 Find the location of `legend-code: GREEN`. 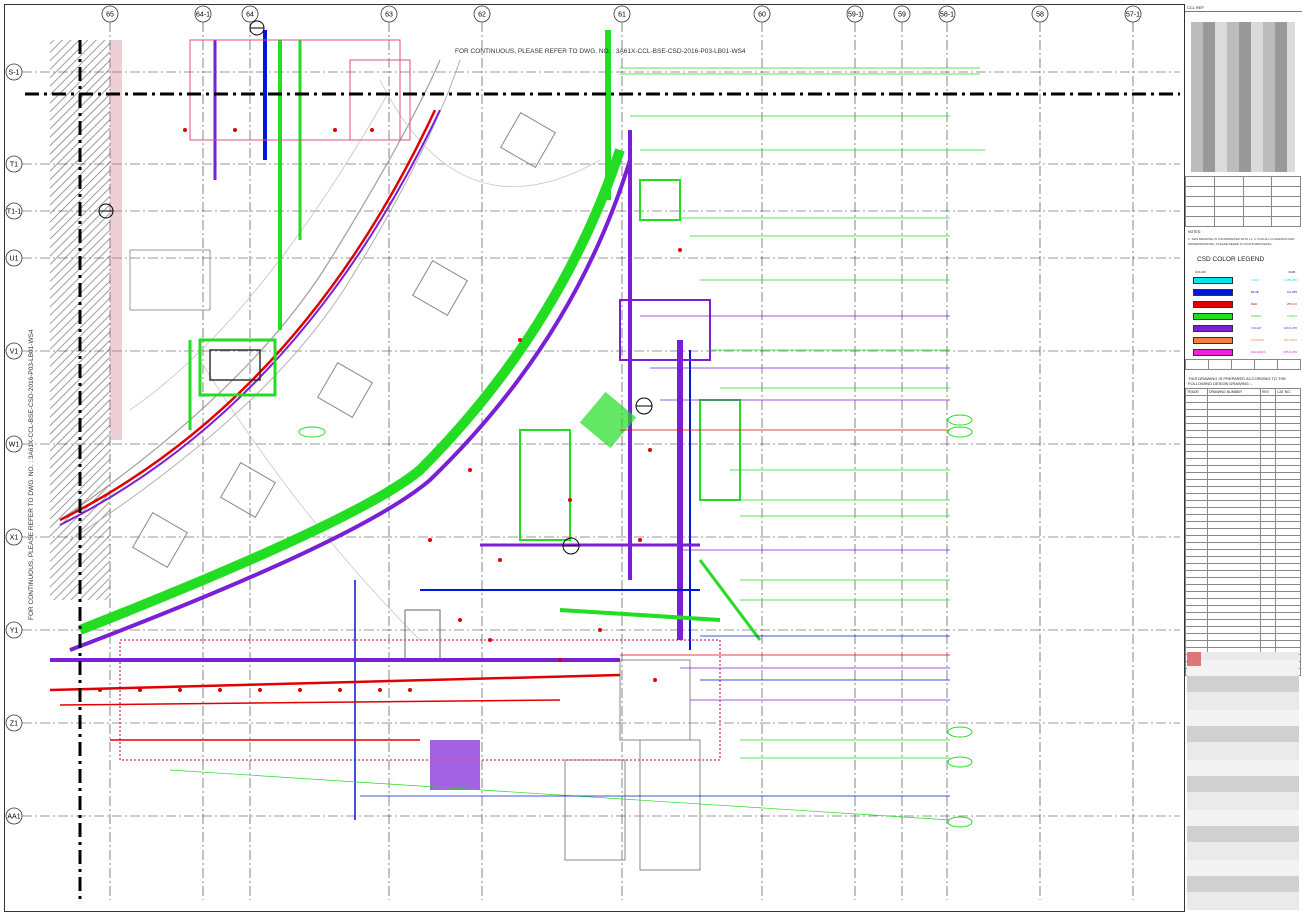

legend-code: GREEN is located at coordinates (1256, 316).